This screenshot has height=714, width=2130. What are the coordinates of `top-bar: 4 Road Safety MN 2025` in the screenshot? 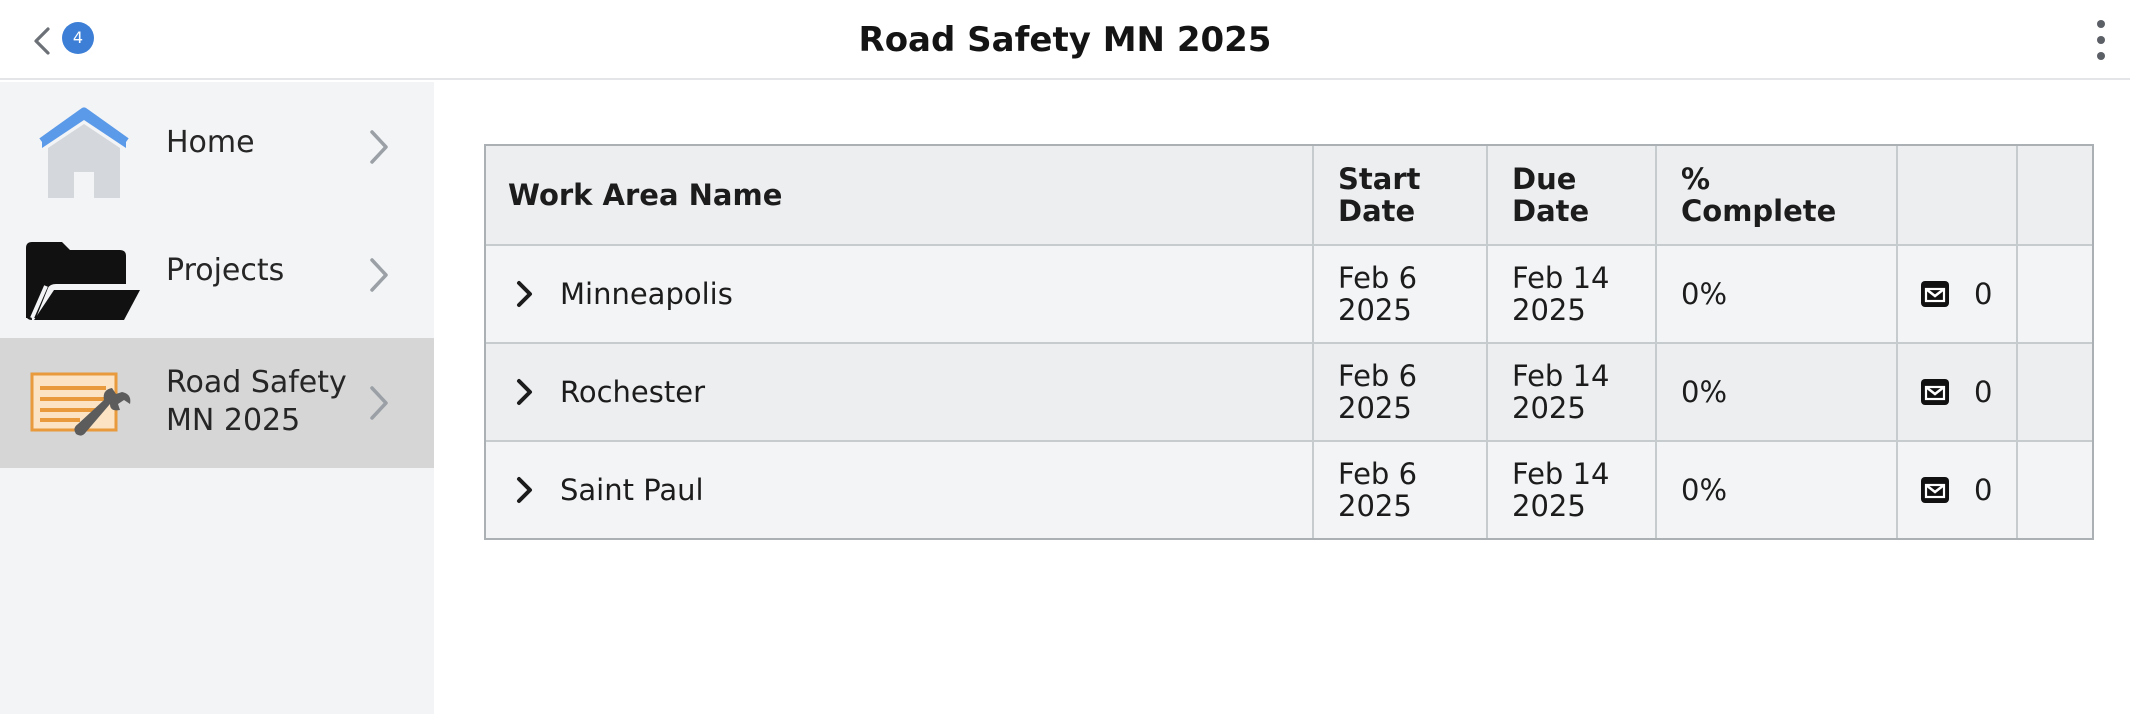 It's located at (1065, 40).